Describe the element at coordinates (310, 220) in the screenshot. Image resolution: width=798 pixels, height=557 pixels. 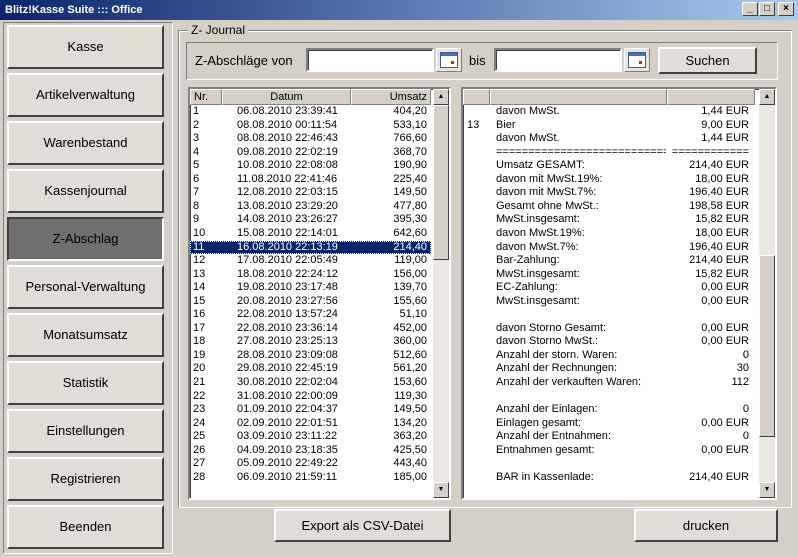
I see `table-row: 9 14.08.2010 23:26:27 395,30` at that location.